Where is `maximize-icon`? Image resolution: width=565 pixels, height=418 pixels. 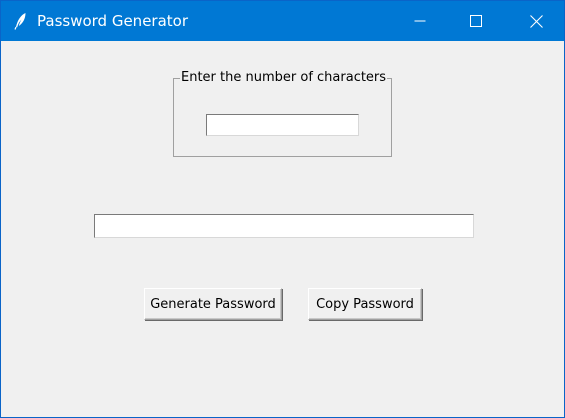 maximize-icon is located at coordinates (476, 21).